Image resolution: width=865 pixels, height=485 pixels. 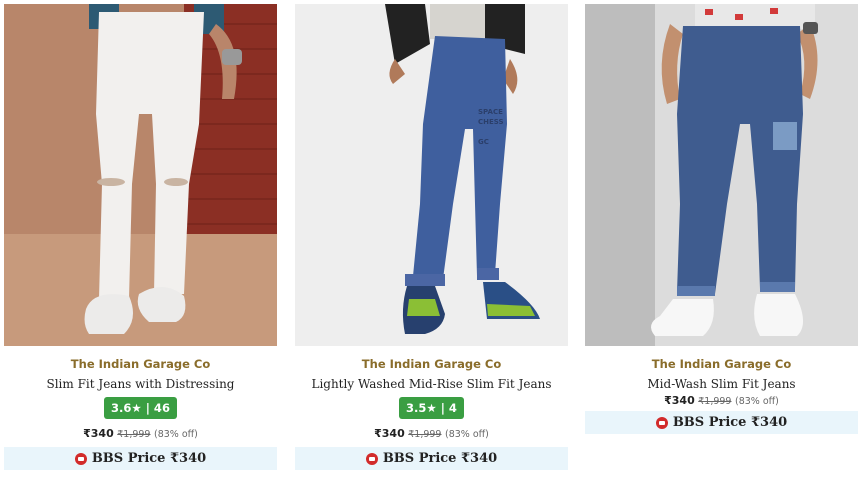 I want to click on svg-text: CHESS, so click(x=491, y=122).